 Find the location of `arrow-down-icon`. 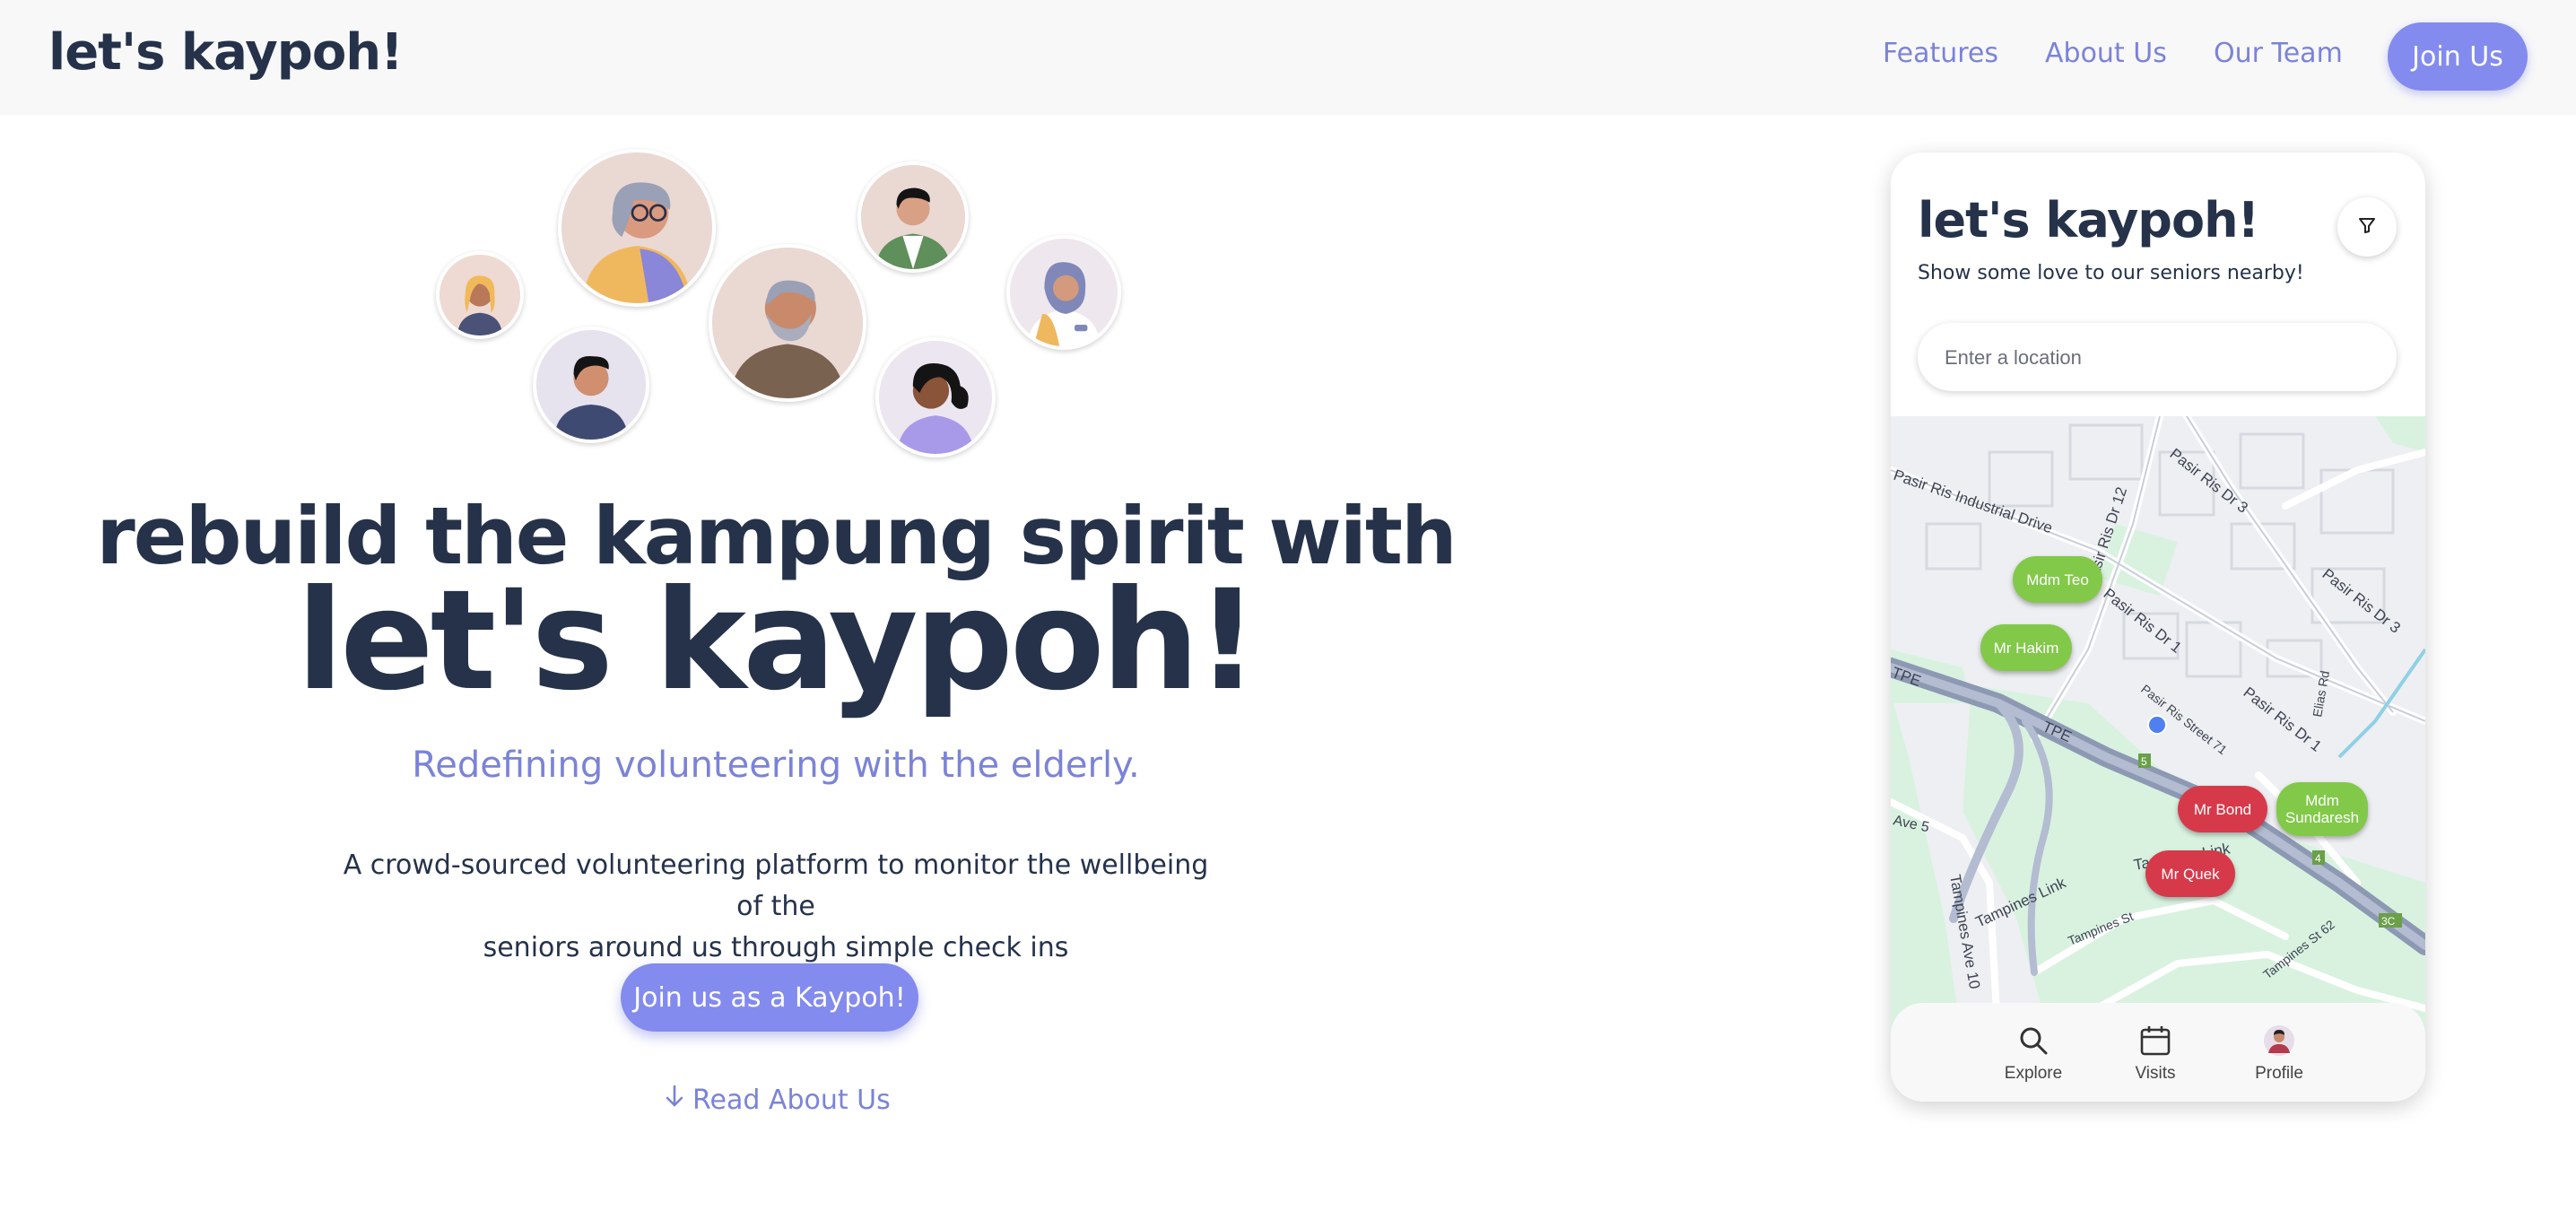

arrow-down-icon is located at coordinates (674, 1100).